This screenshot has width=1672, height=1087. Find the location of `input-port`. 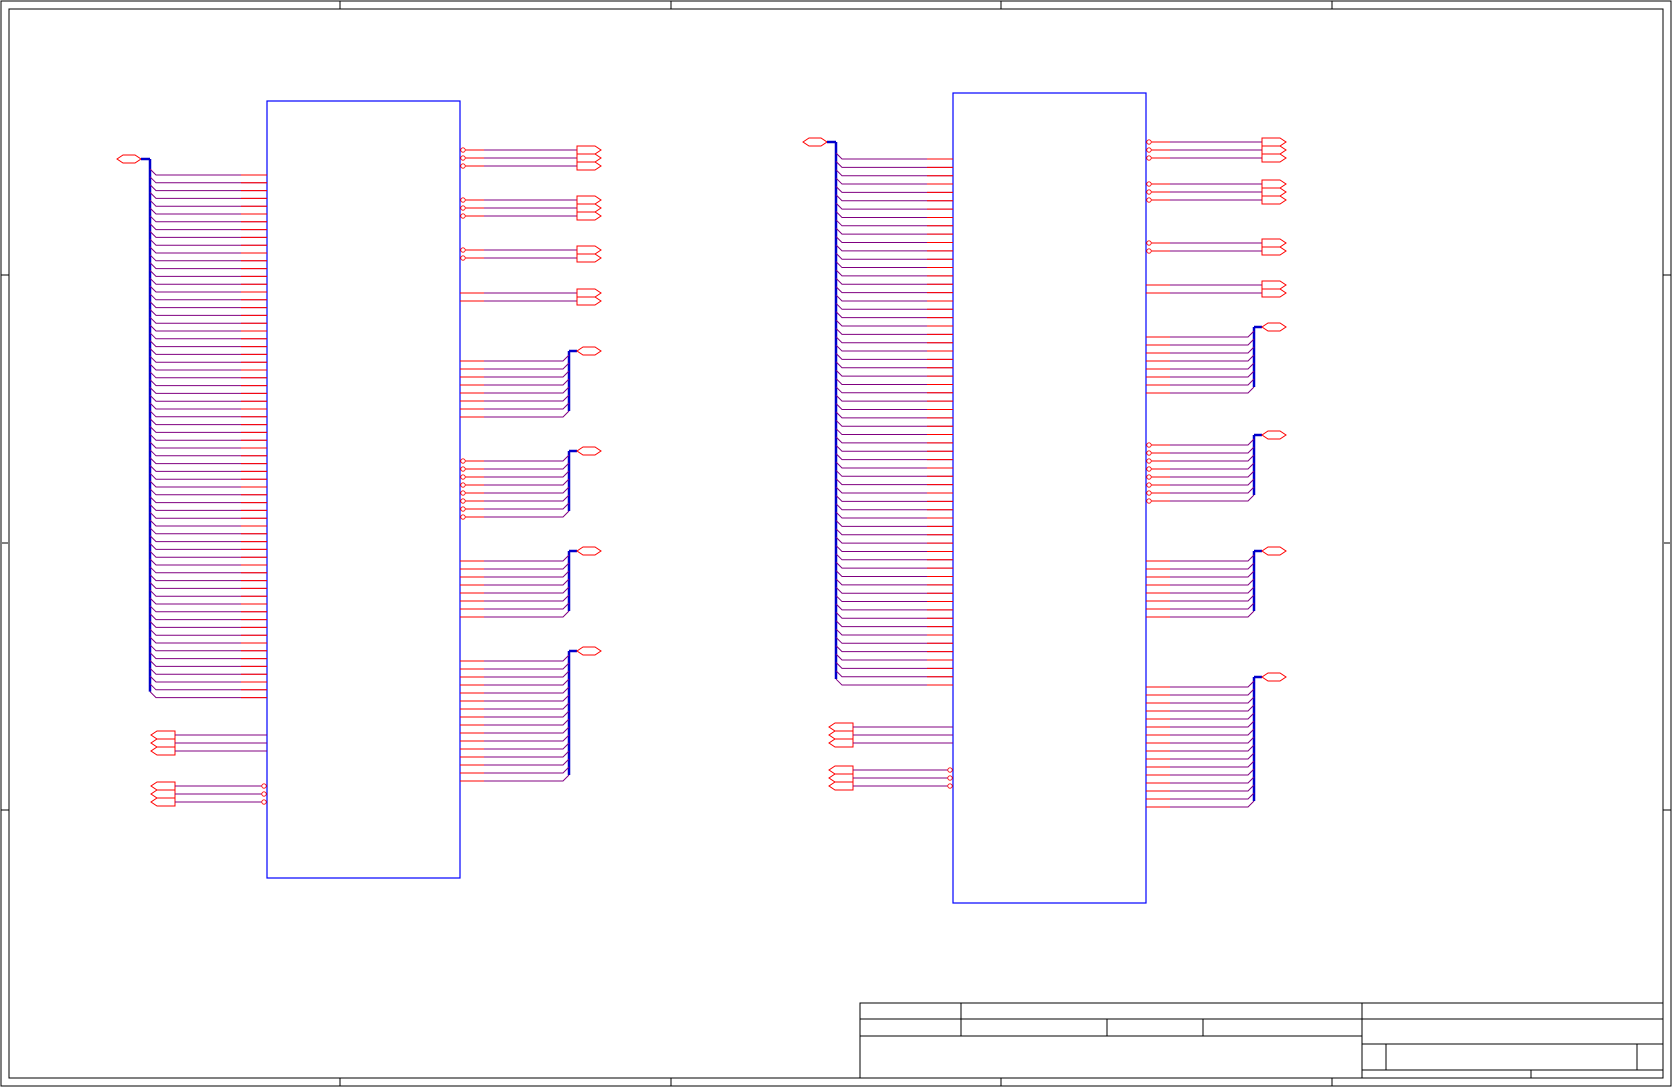

input-port is located at coordinates (841, 727).